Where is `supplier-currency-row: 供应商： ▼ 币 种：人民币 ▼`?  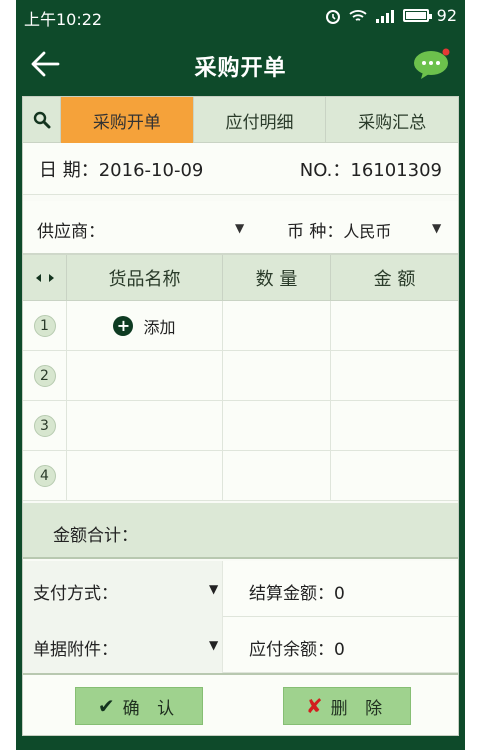
supplier-currency-row: 供应商： ▼ 币 种：人民币 ▼ is located at coordinates (240, 228).